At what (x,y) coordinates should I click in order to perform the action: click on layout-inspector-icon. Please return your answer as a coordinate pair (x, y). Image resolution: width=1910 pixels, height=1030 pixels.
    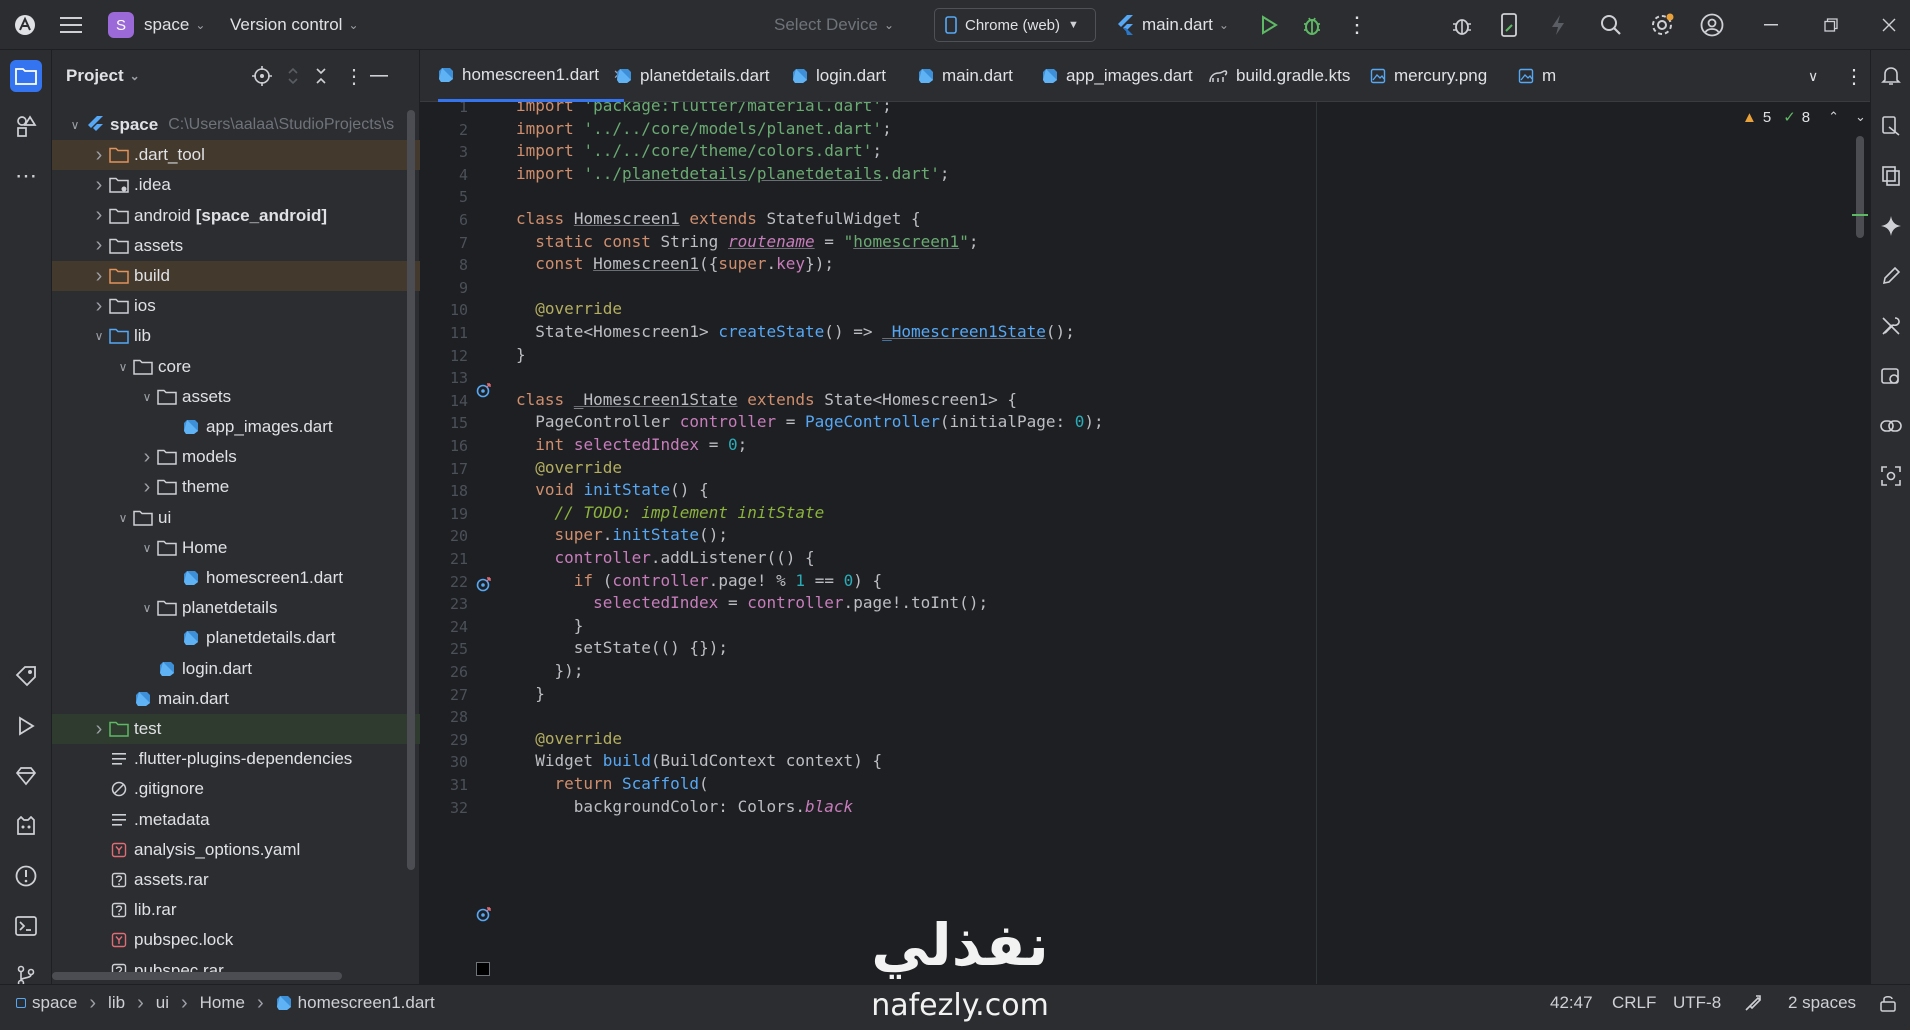
    Looking at the image, I should click on (1891, 476).